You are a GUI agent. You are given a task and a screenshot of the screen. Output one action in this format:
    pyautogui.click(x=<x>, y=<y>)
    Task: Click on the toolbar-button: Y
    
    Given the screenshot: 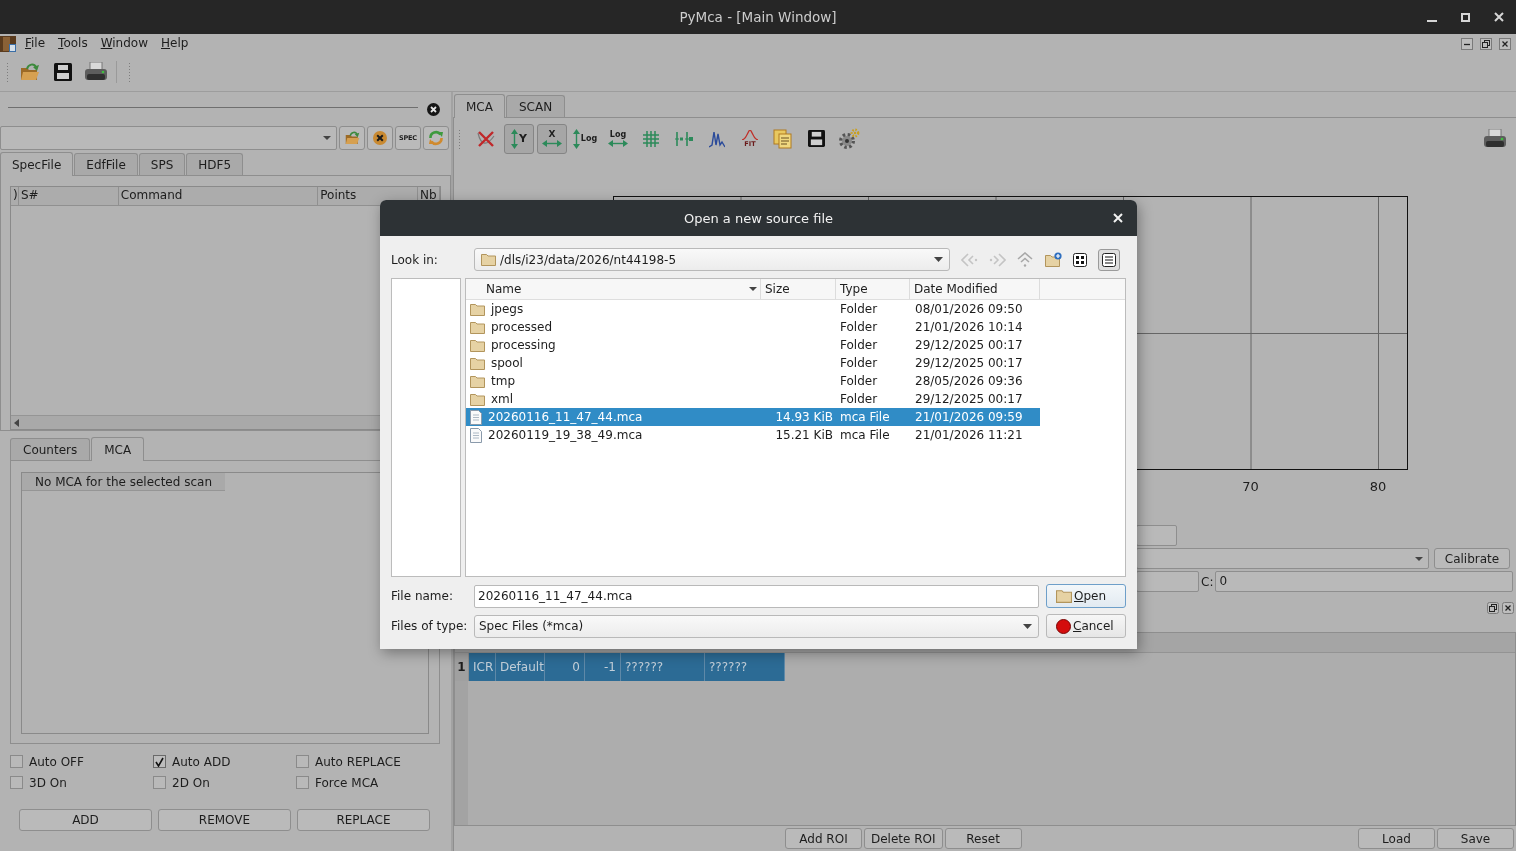 What is the action you would take?
    pyautogui.click(x=519, y=138)
    